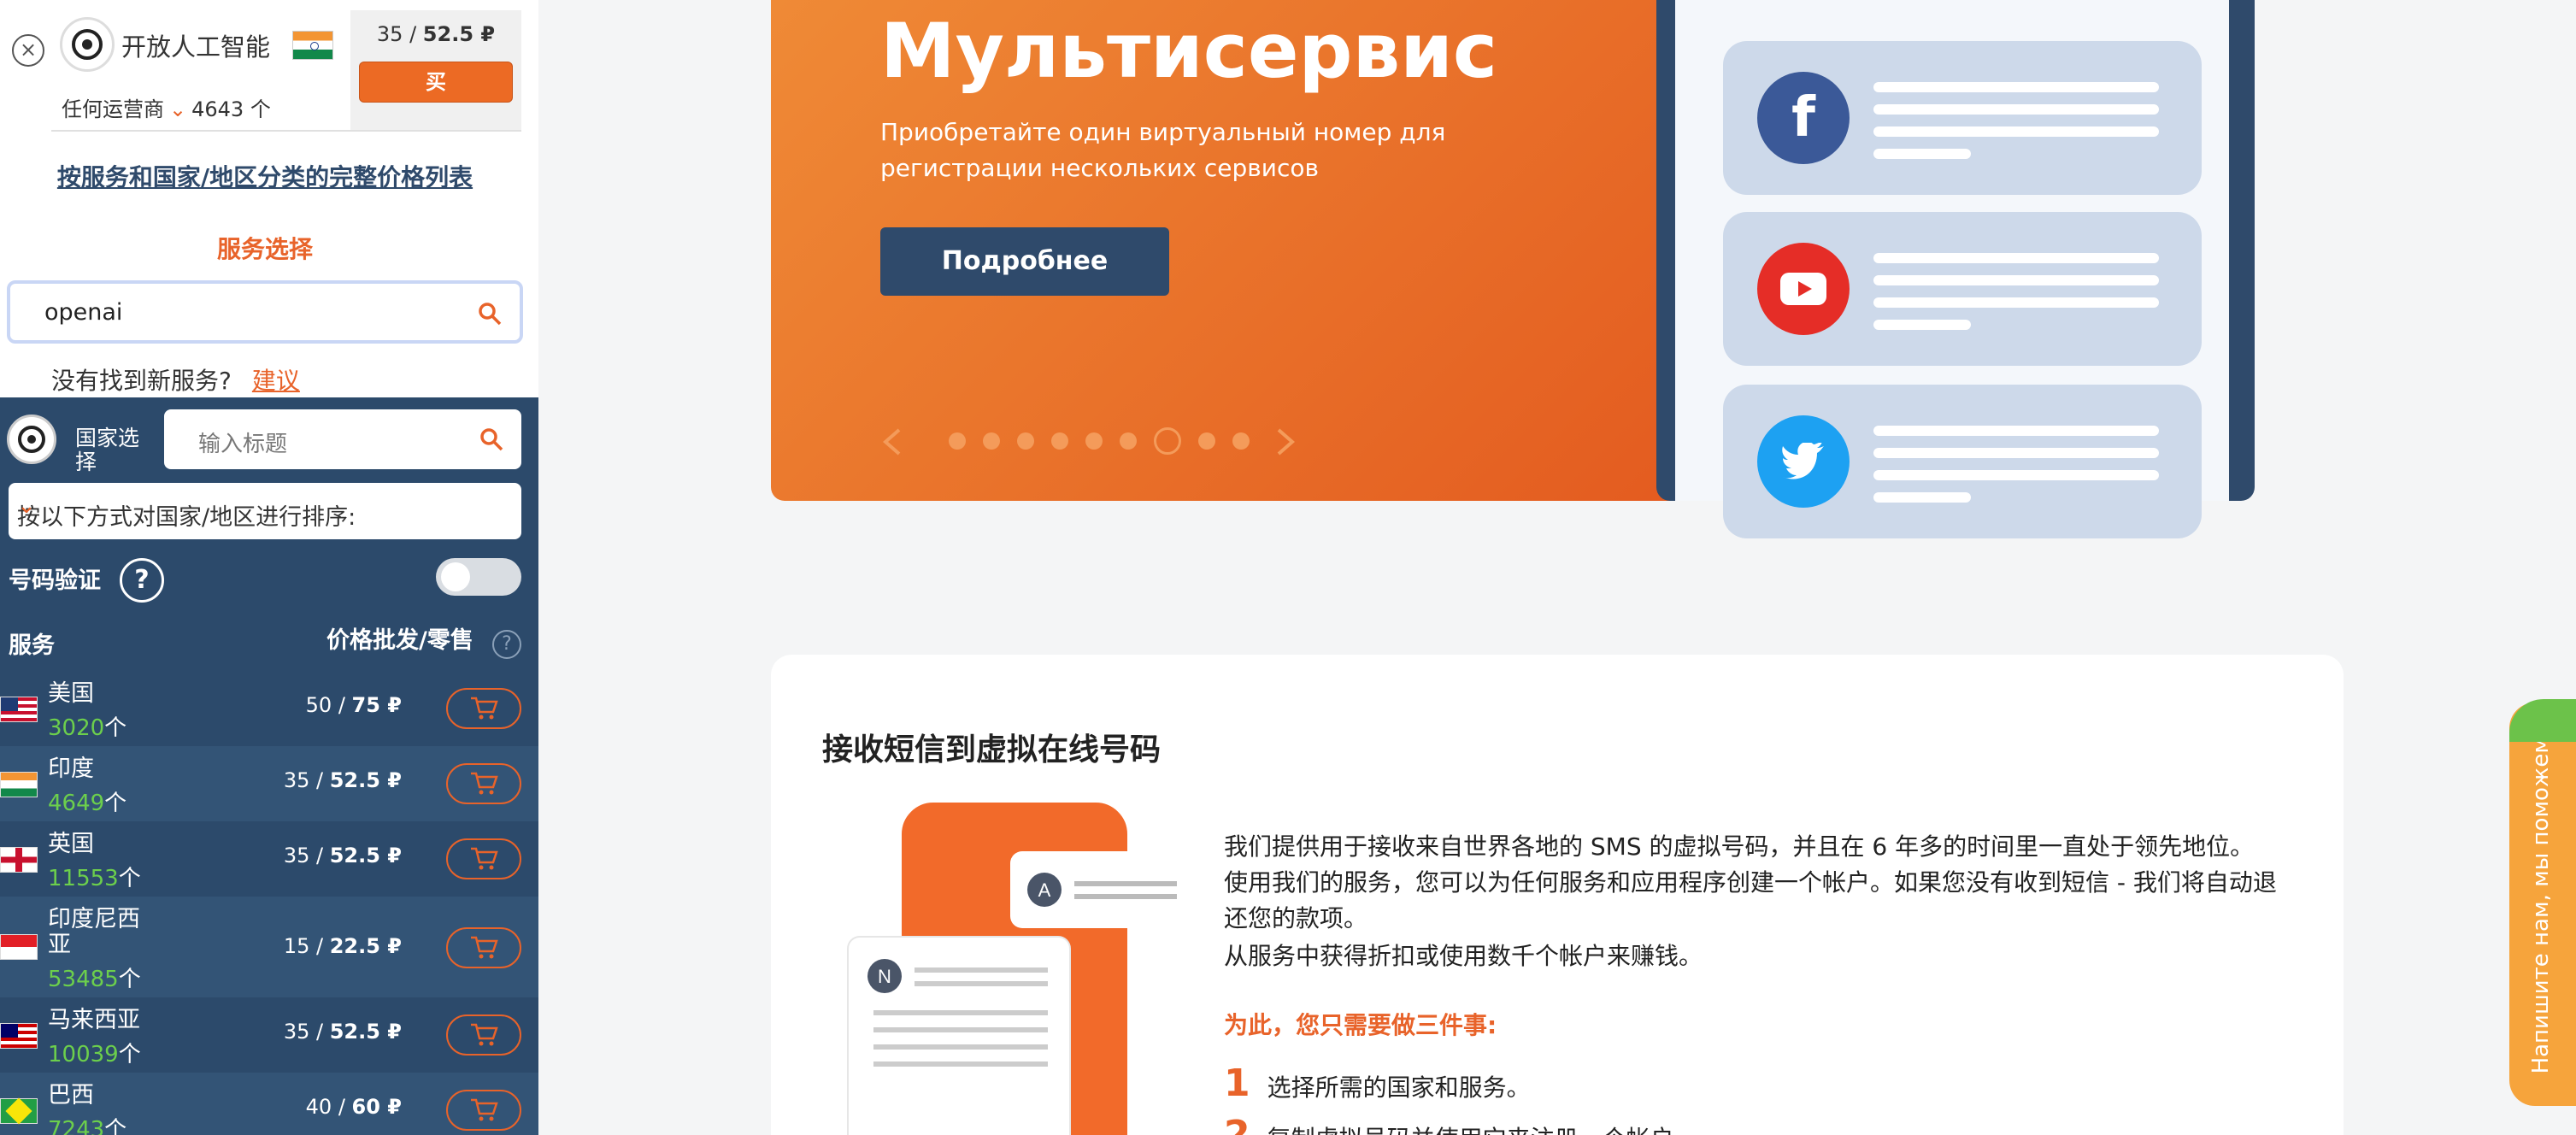  I want to click on suggest-link: 建议, so click(276, 381).